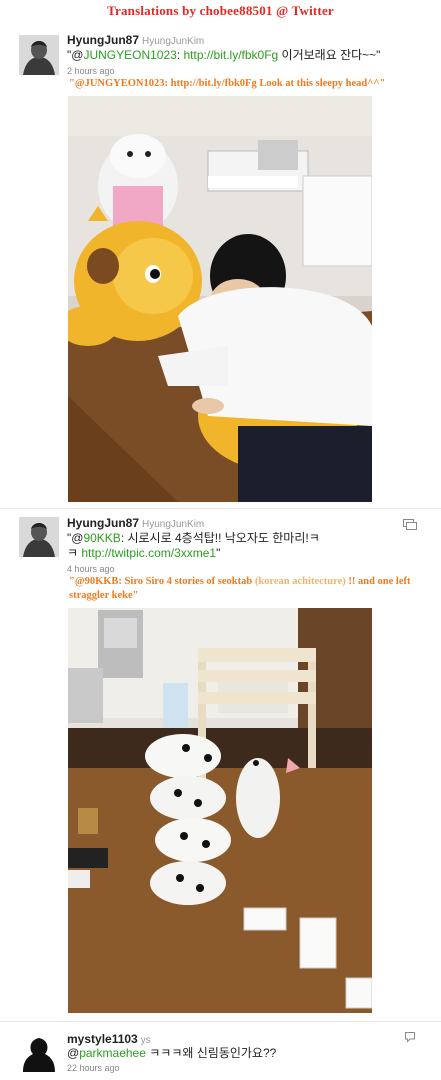 The height and width of the screenshot is (1080, 441). What do you see at coordinates (93, 1068) in the screenshot?
I see `tweet-timestamp: 22 hours ago` at bounding box center [93, 1068].